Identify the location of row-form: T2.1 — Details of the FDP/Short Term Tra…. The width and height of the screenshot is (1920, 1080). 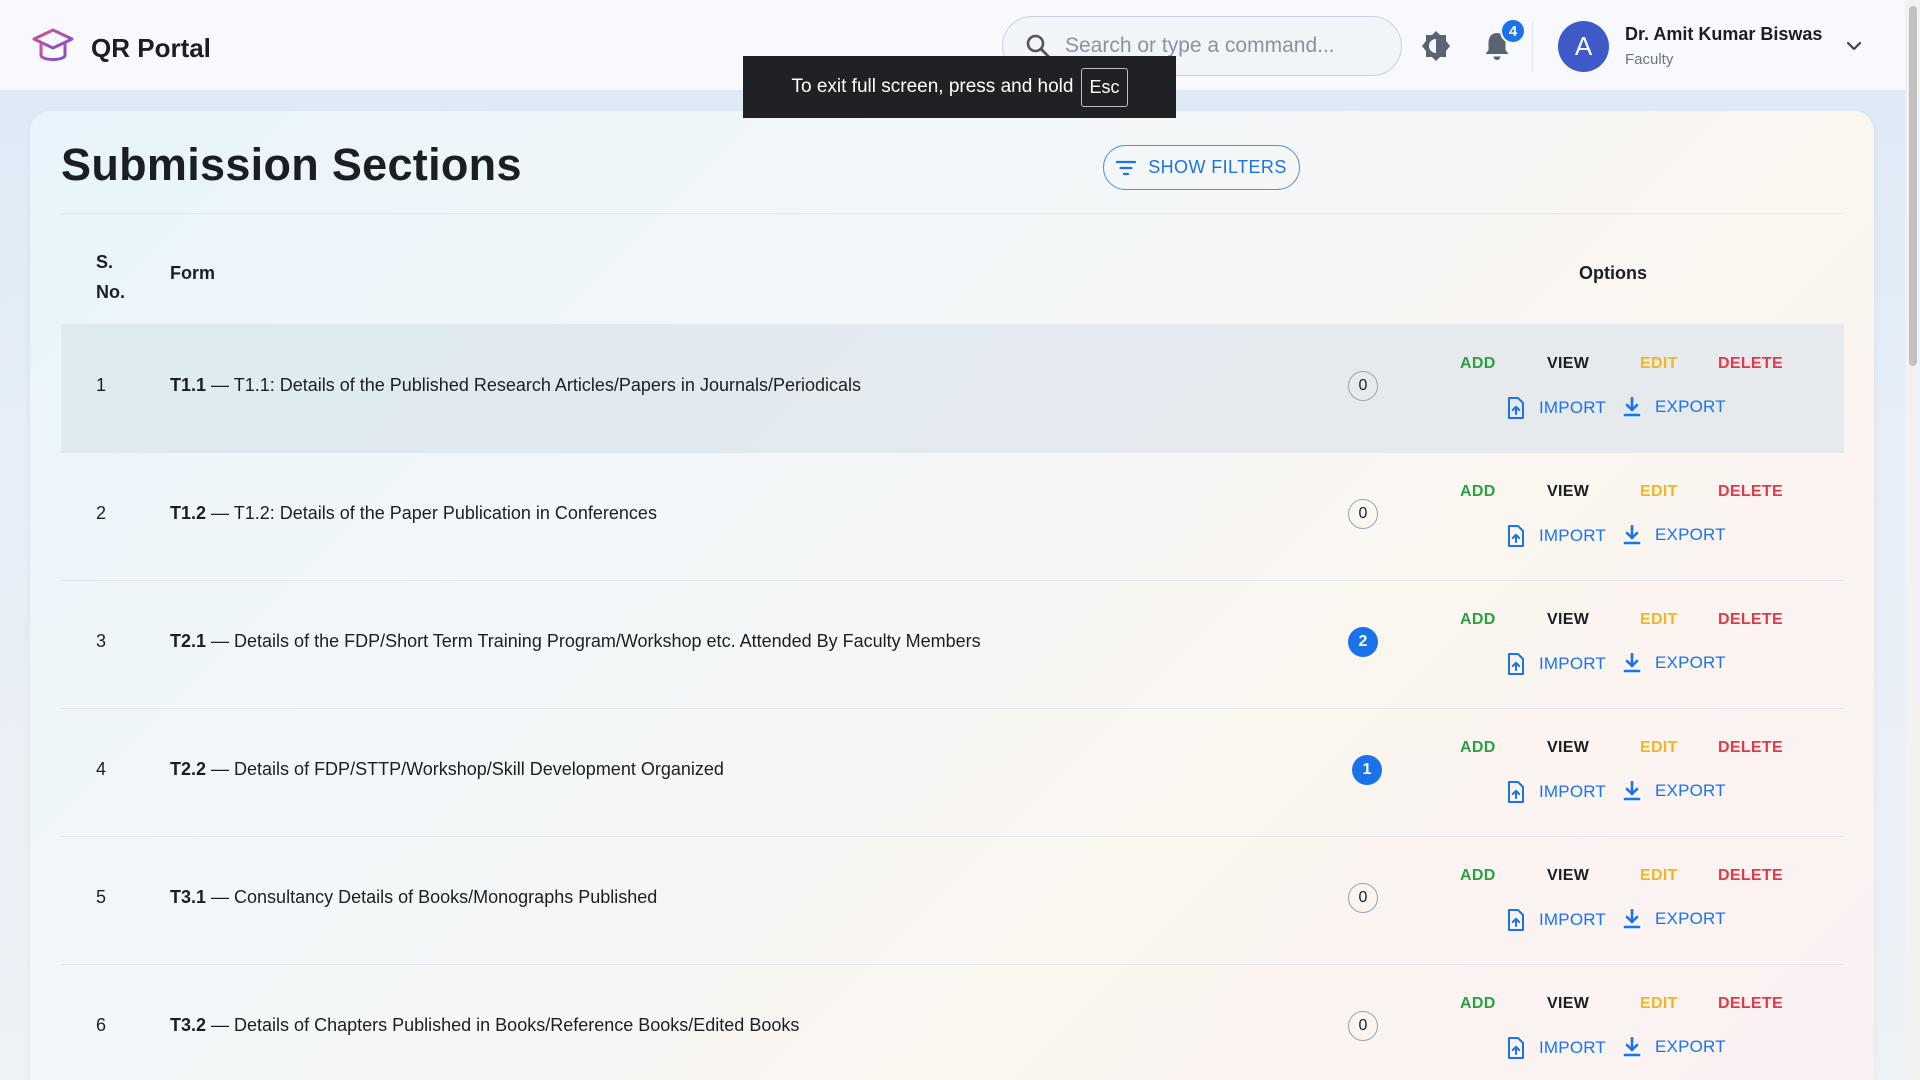
(575, 641).